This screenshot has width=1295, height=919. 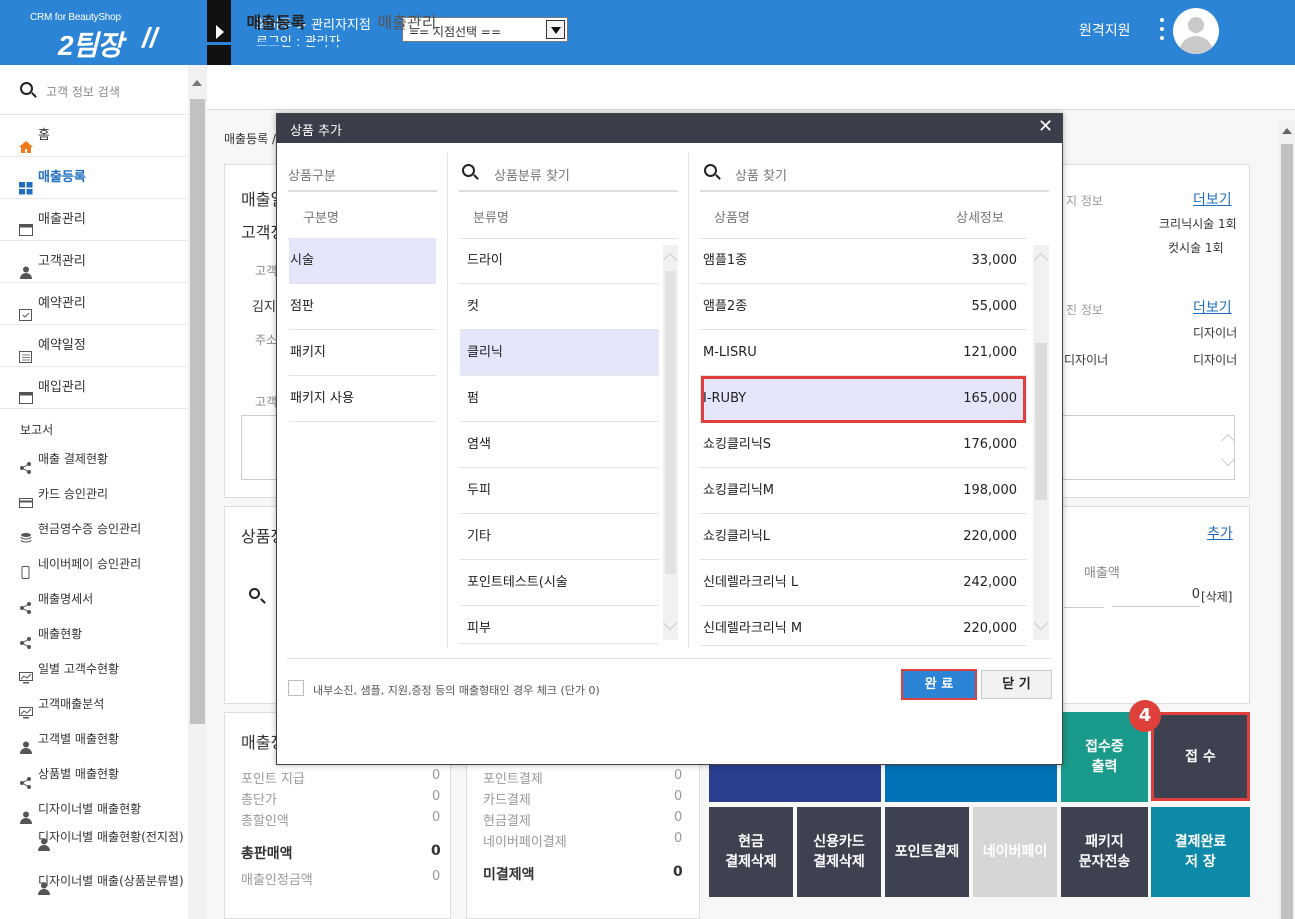 What do you see at coordinates (863, 491) in the screenshot?
I see `product-row: 쇼킹클리닉M 198,000` at bounding box center [863, 491].